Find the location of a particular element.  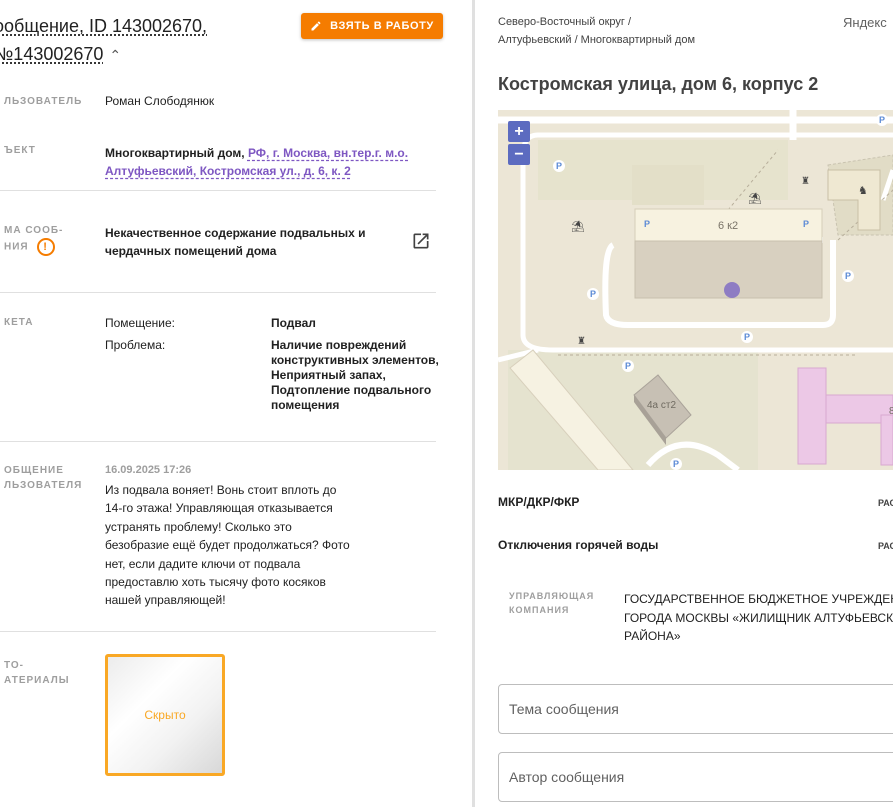

photo-label: ТО- АТЕРИАЛЫ is located at coordinates (37, 673).